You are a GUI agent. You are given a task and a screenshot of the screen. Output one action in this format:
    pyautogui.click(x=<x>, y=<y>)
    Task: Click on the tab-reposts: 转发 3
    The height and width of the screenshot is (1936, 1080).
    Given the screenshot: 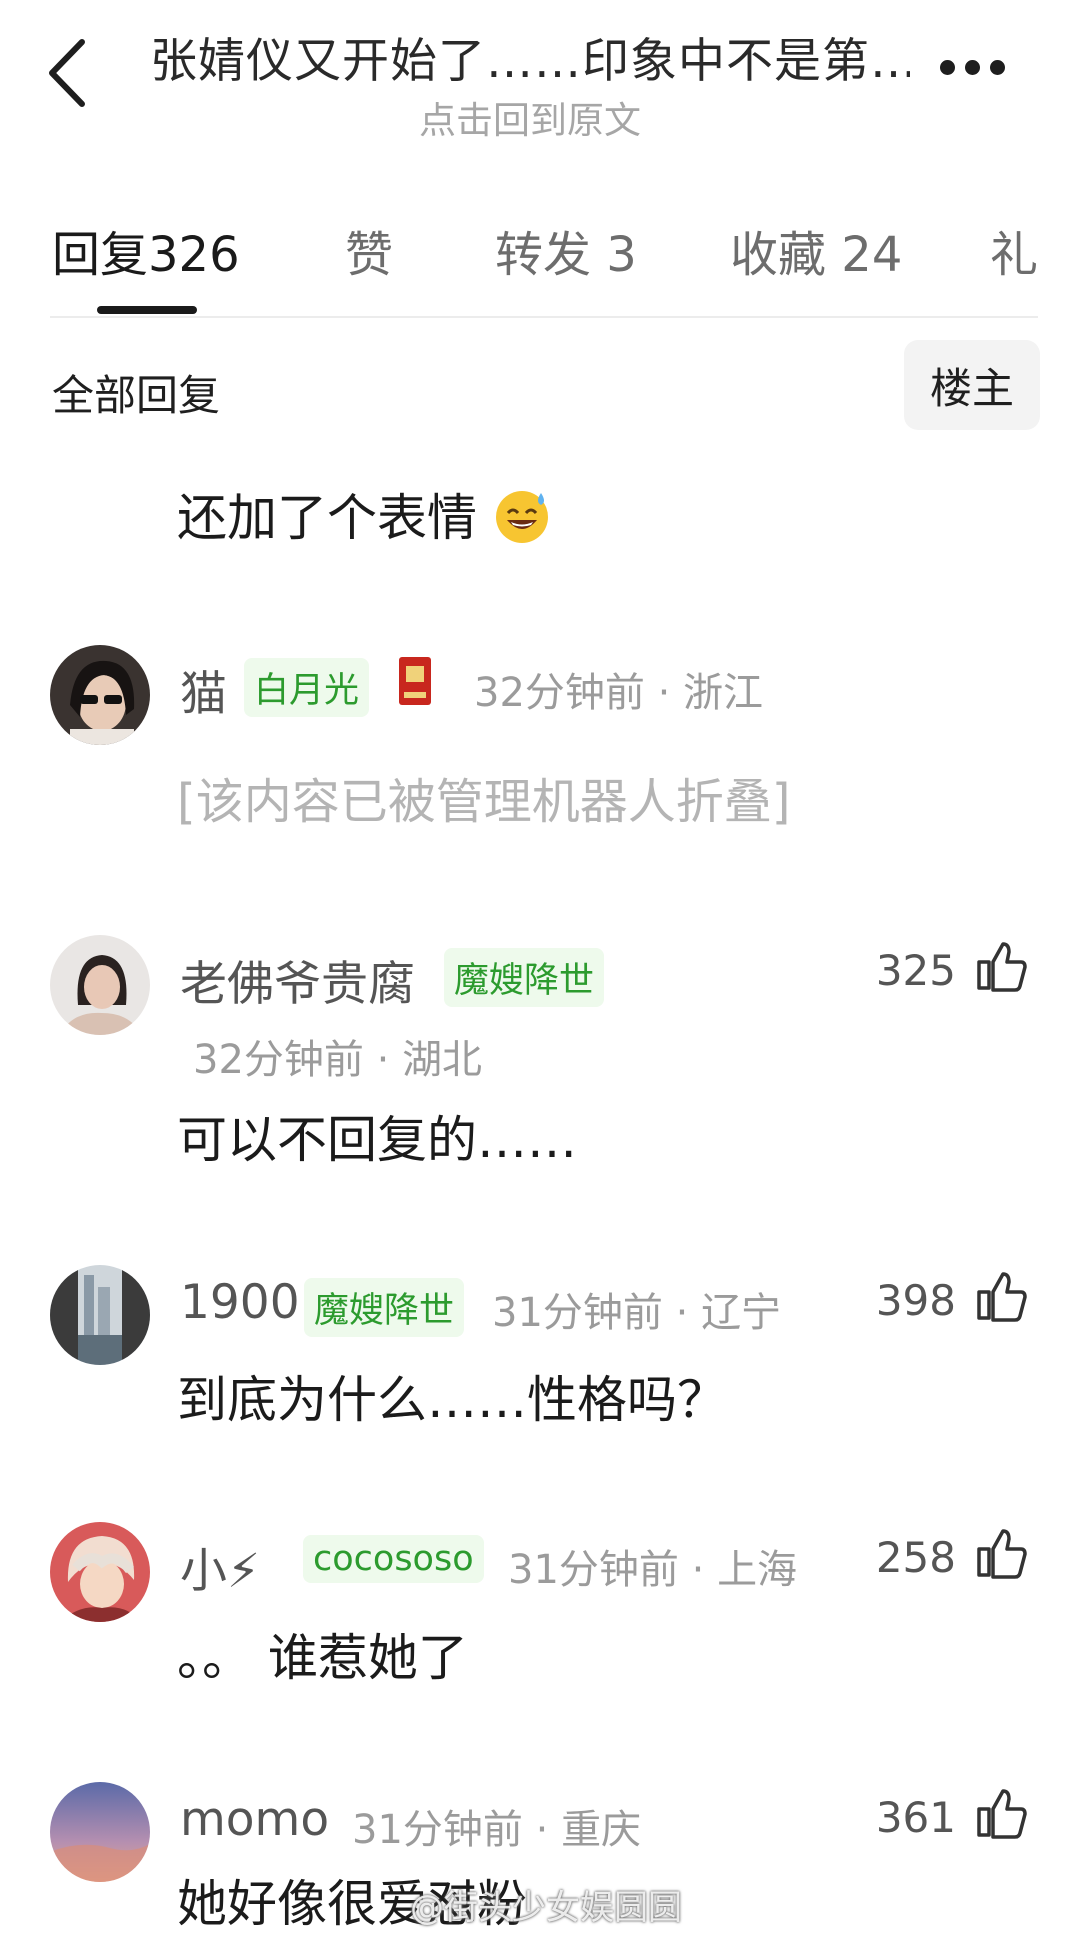 What is the action you would take?
    pyautogui.click(x=566, y=250)
    